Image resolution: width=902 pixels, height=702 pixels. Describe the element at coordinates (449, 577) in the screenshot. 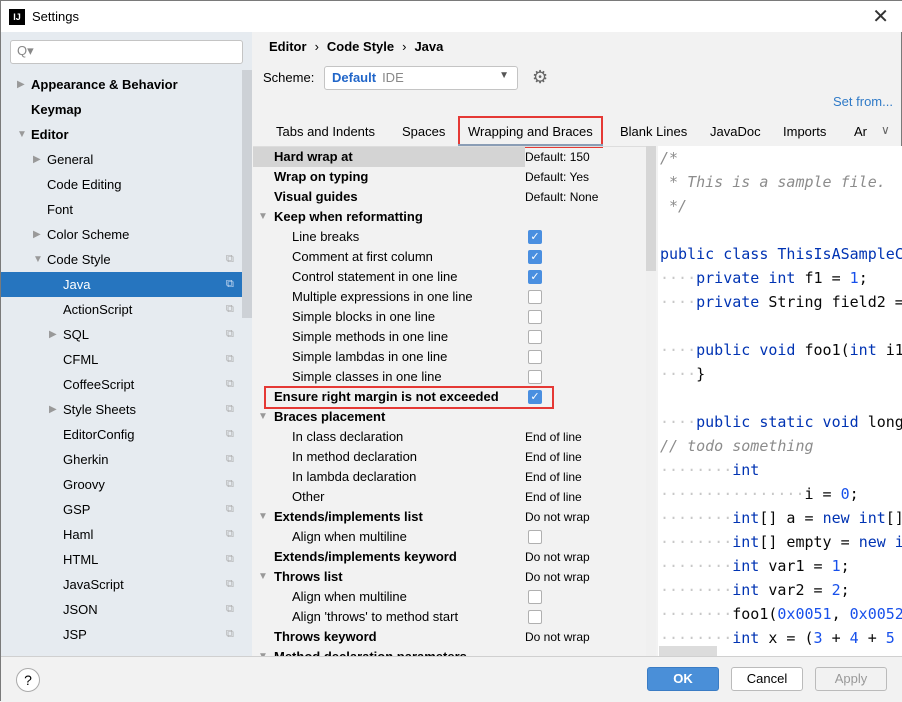

I see `option-row: ▼ Throws list Do not wrap` at that location.